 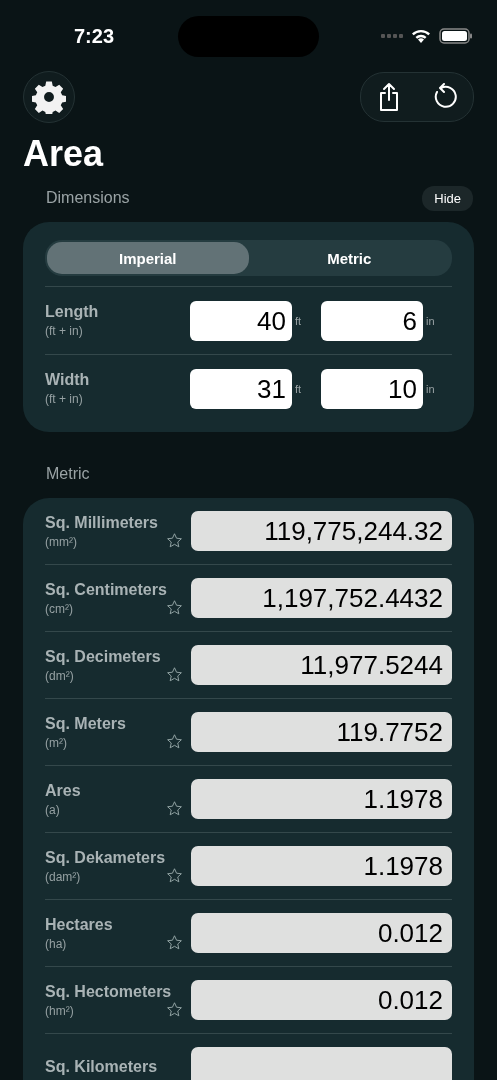 I want to click on result-field: 1,197,752.4432, so click(x=321, y=598).